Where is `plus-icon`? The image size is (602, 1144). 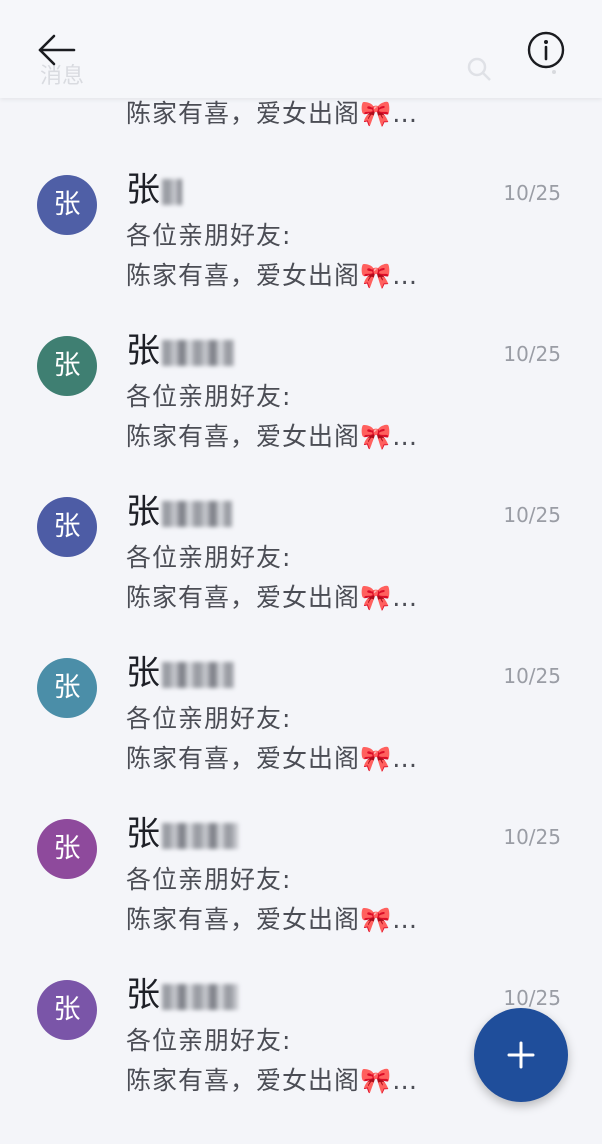 plus-icon is located at coordinates (521, 1055).